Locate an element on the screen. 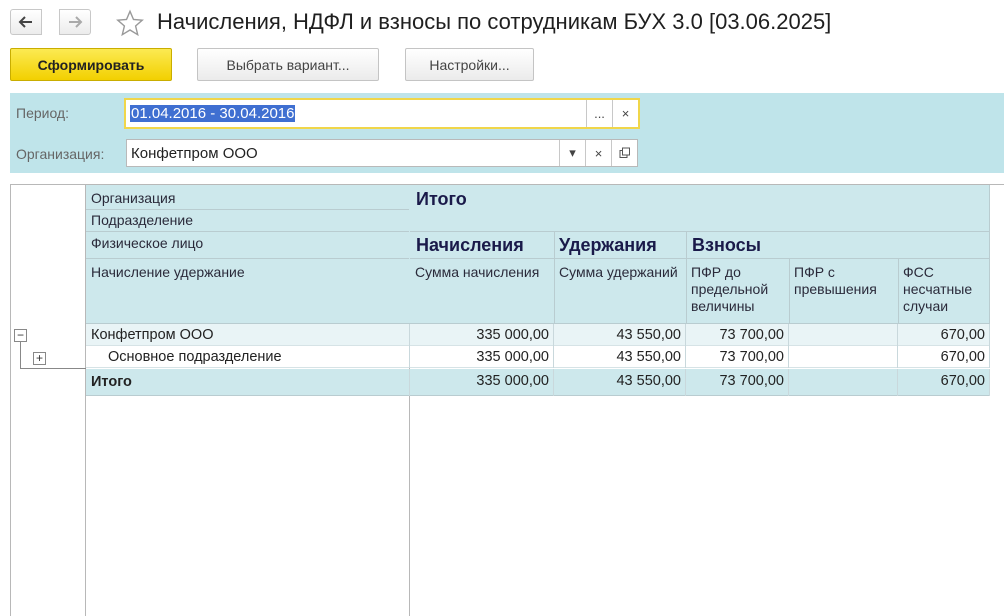 This screenshot has width=1004, height=616. organization-clear-button: × is located at coordinates (598, 153).